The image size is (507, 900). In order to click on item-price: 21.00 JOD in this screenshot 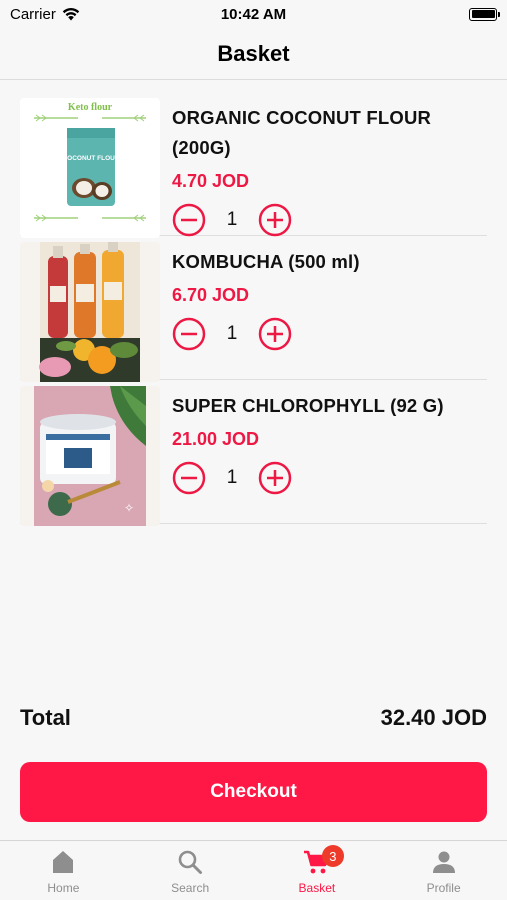, I will do `click(216, 439)`.